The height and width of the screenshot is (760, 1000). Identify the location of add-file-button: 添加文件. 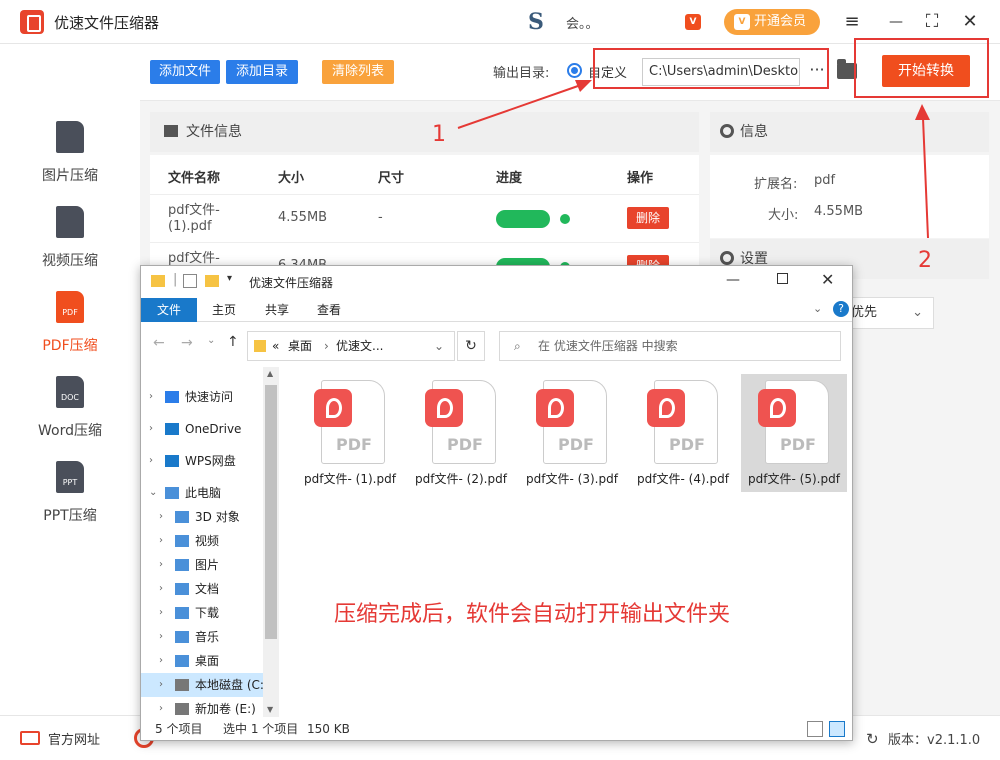
(185, 72).